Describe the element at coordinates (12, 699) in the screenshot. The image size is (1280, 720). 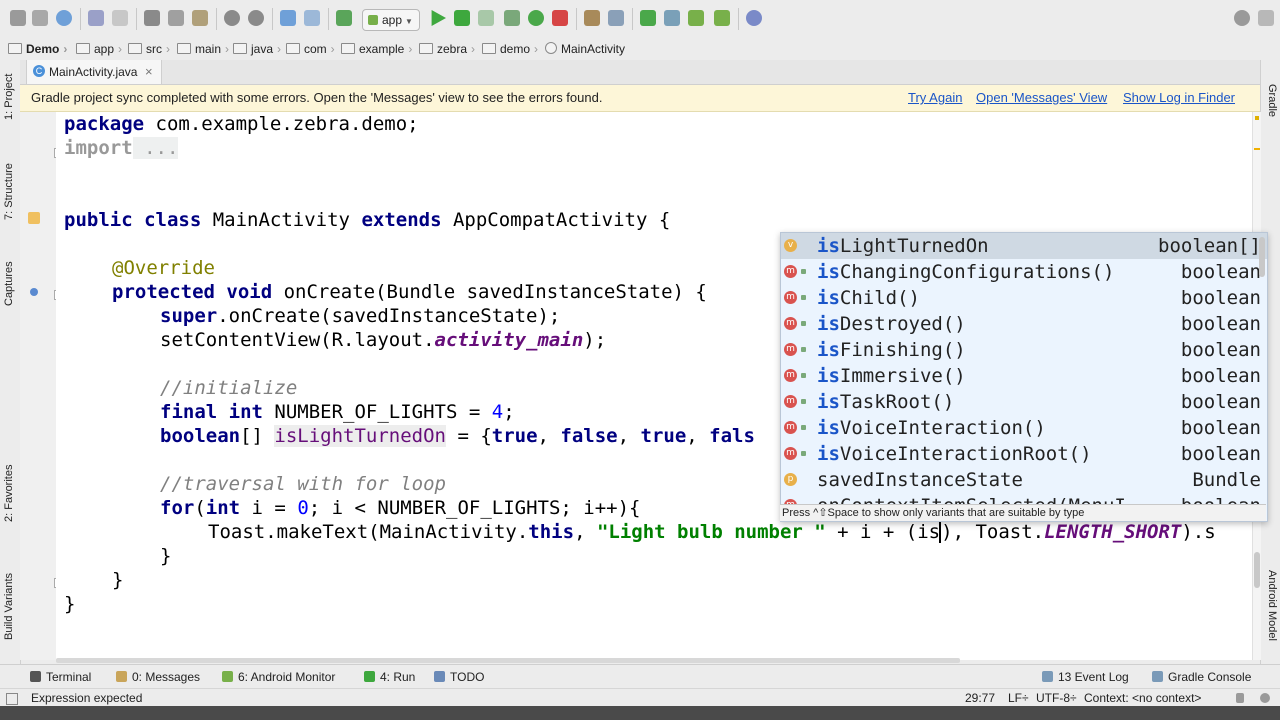
I see `tool-windows-icon` at that location.